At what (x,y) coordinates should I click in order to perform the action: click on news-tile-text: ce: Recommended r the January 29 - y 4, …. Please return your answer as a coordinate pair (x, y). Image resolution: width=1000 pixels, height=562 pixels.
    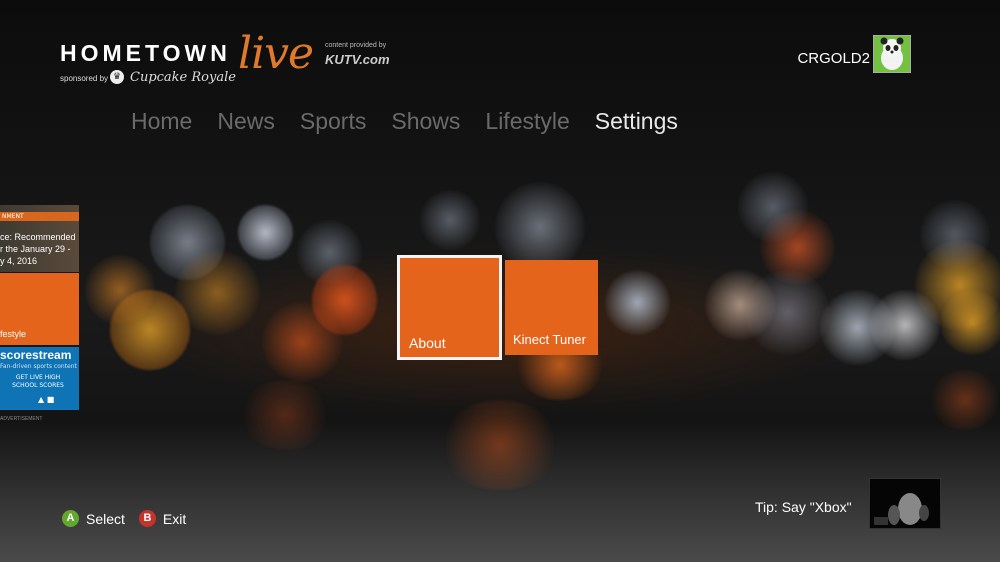
    Looking at the image, I should click on (39, 249).